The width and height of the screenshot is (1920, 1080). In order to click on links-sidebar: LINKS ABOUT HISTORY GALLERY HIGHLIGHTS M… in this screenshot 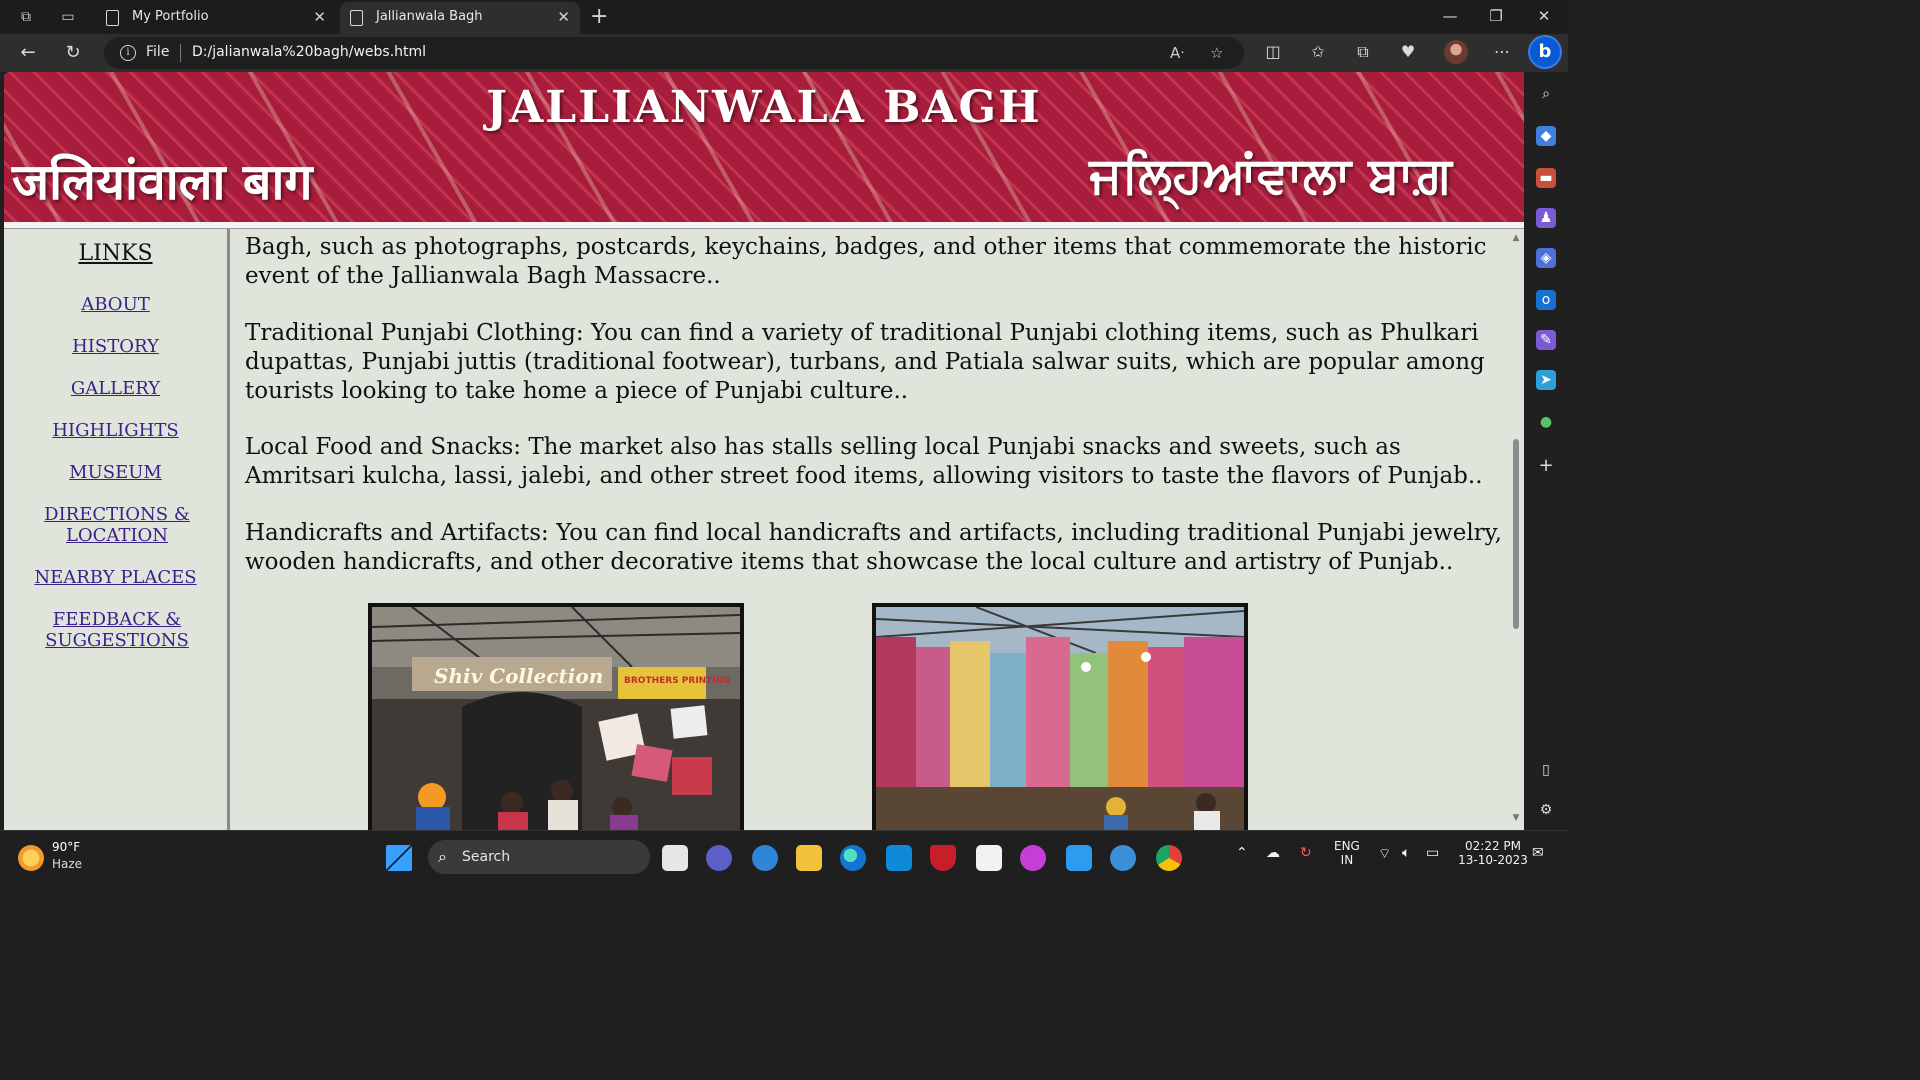, I will do `click(117, 529)`.